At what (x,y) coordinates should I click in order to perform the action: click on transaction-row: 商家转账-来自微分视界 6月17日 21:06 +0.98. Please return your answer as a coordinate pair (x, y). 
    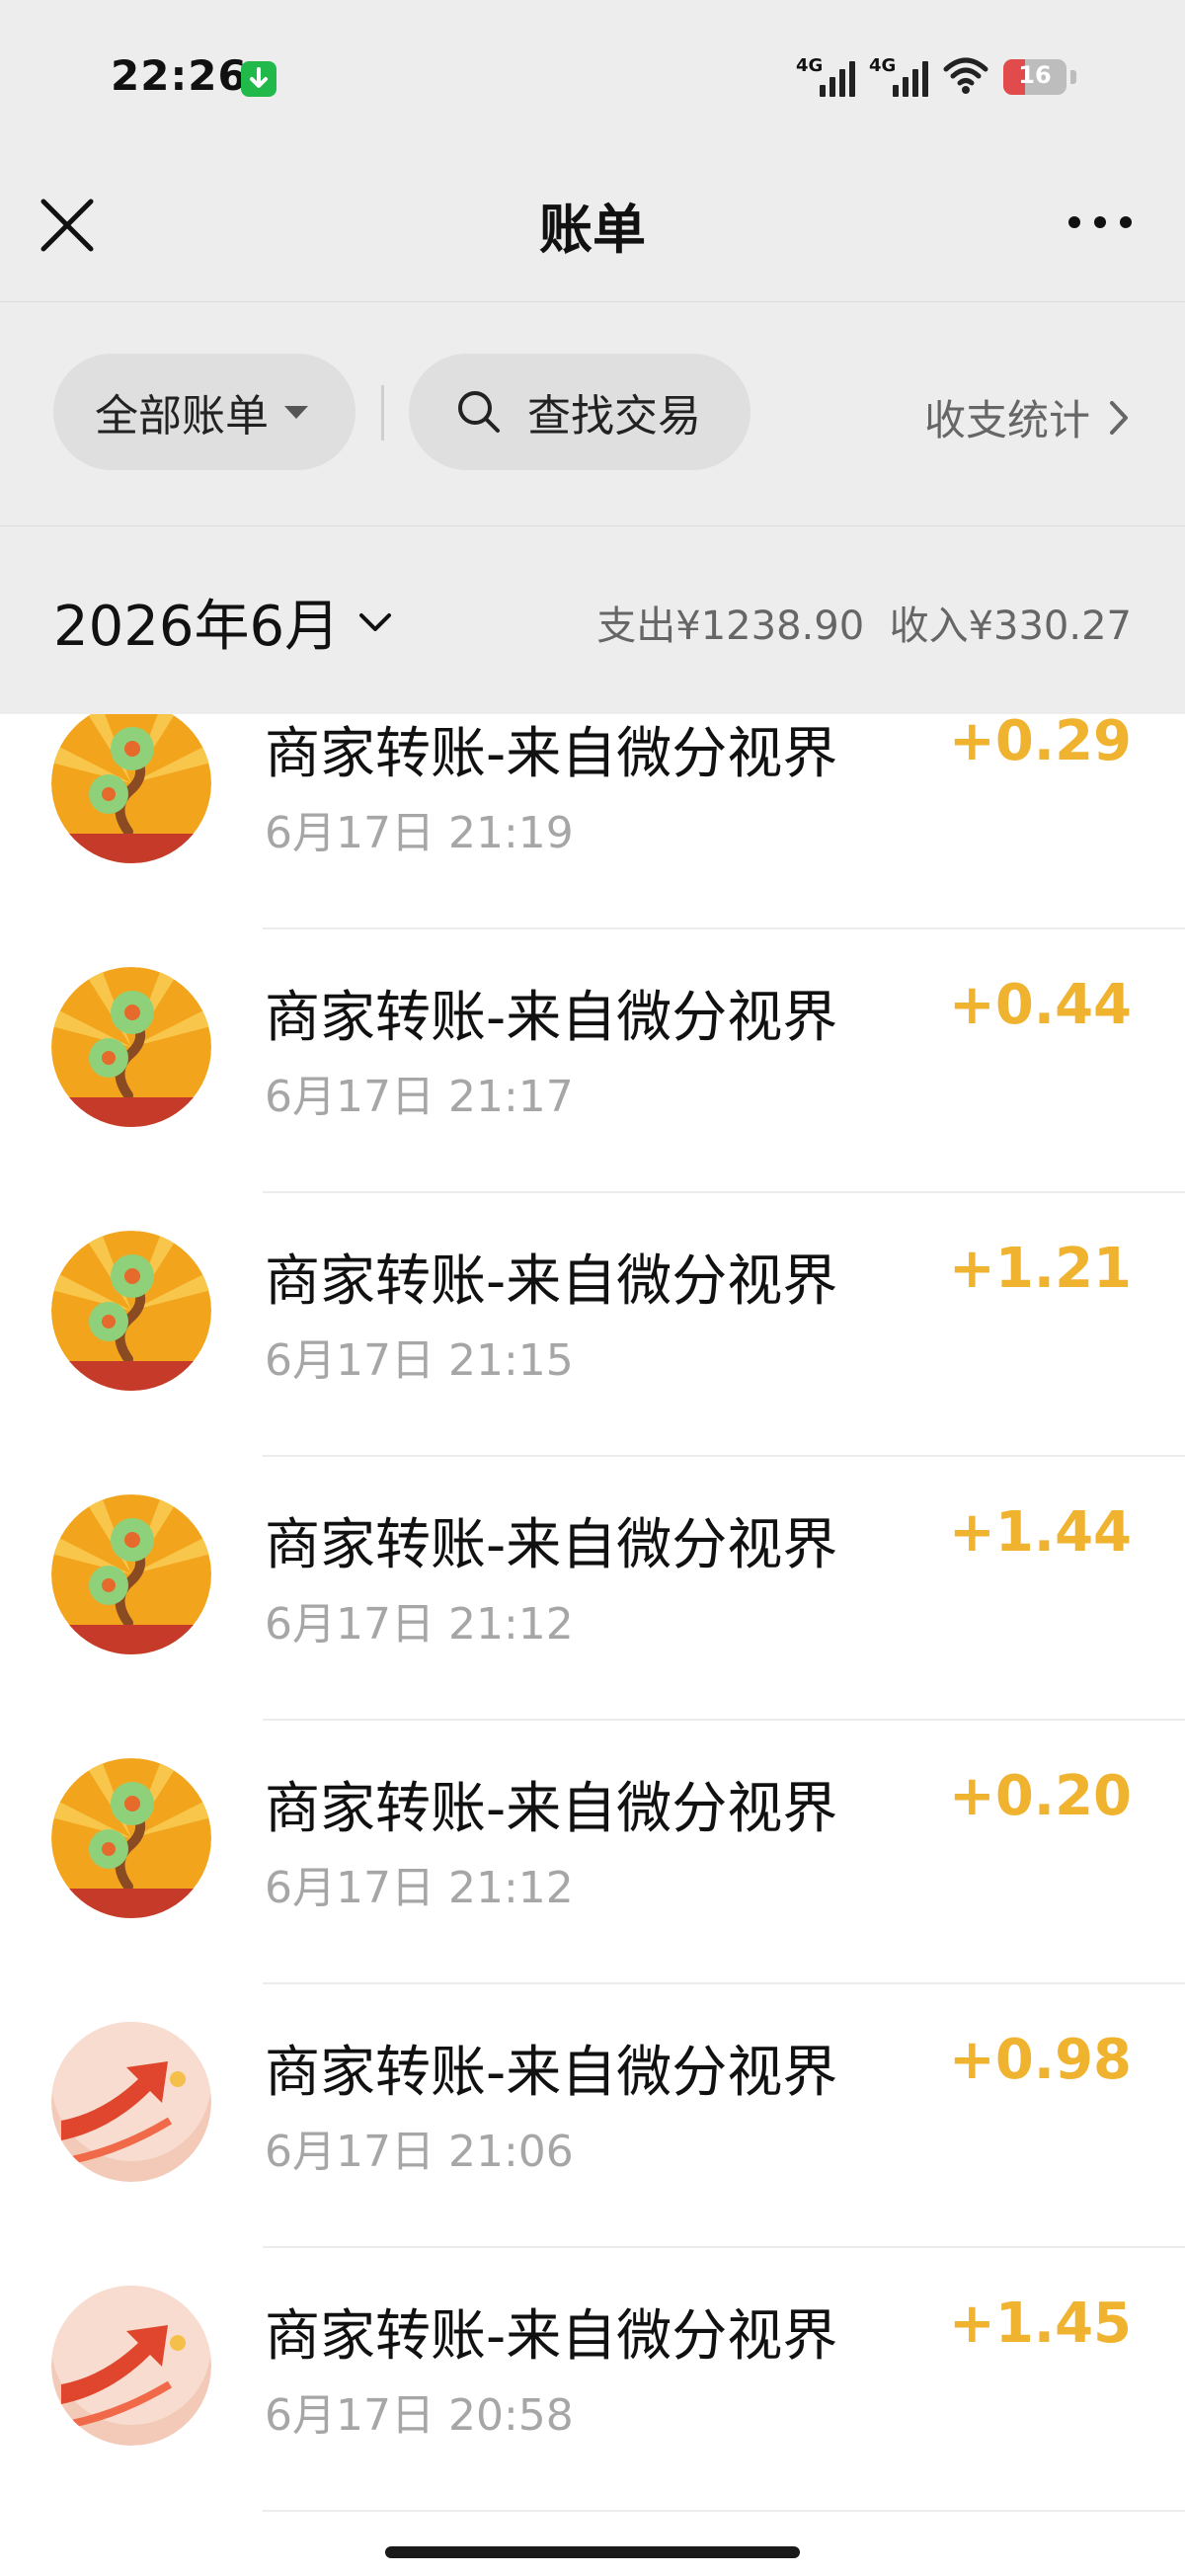
    Looking at the image, I should click on (592, 2116).